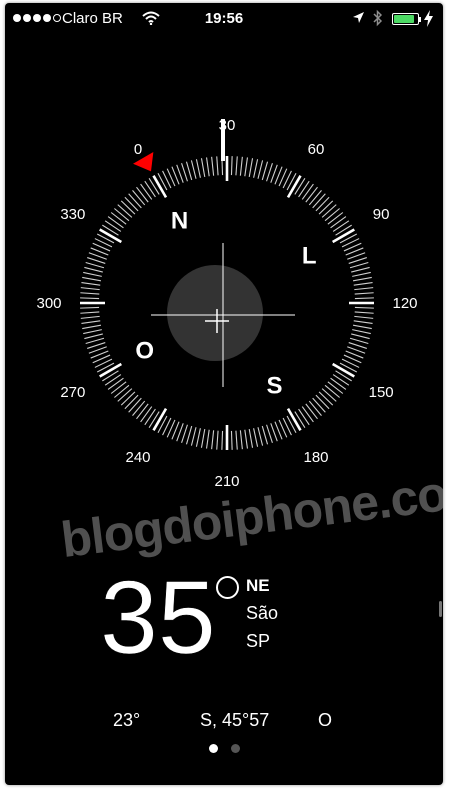 This screenshot has width=450, height=791. I want to click on degree-label: 330, so click(72, 214).